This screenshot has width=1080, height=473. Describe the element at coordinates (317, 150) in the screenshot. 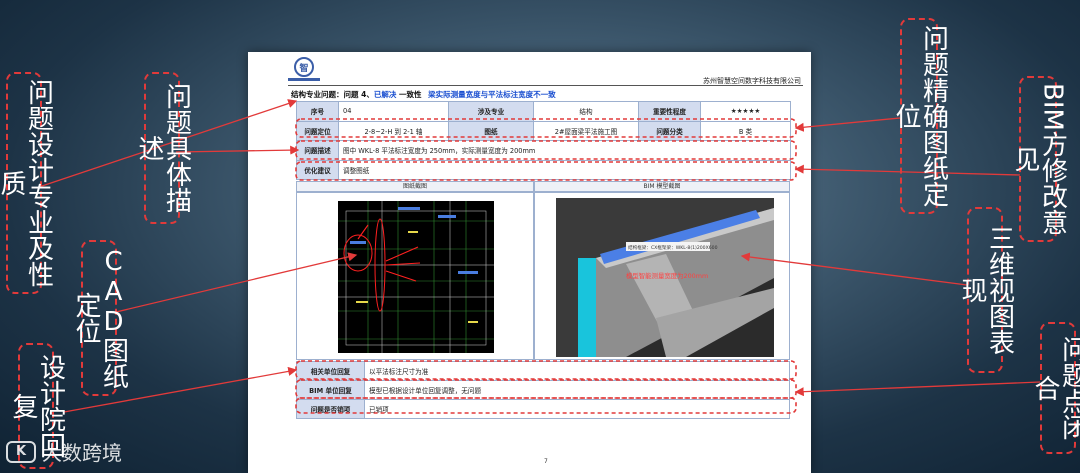

I see `description-label: 问题描述` at that location.